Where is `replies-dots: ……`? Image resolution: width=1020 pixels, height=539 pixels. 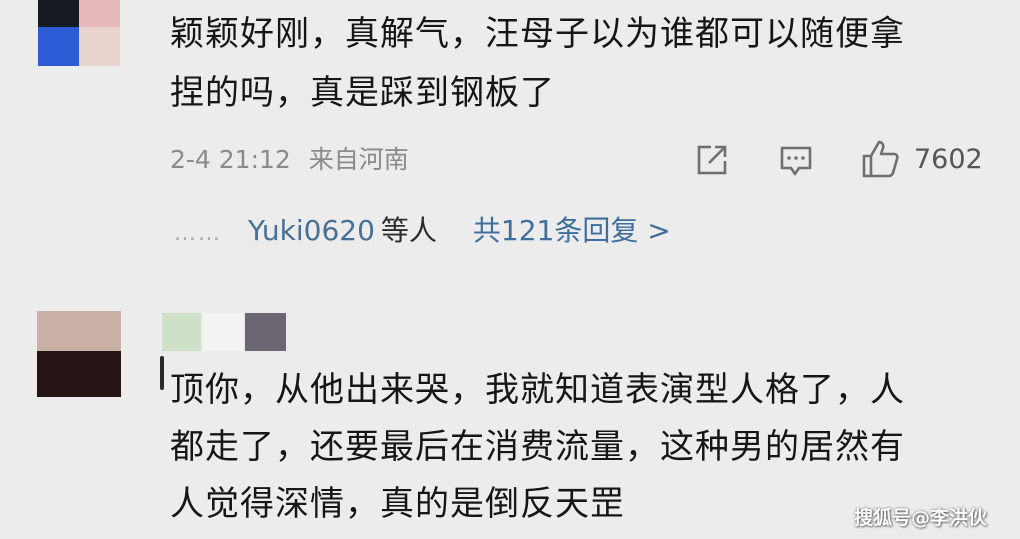 replies-dots: …… is located at coordinates (198, 233).